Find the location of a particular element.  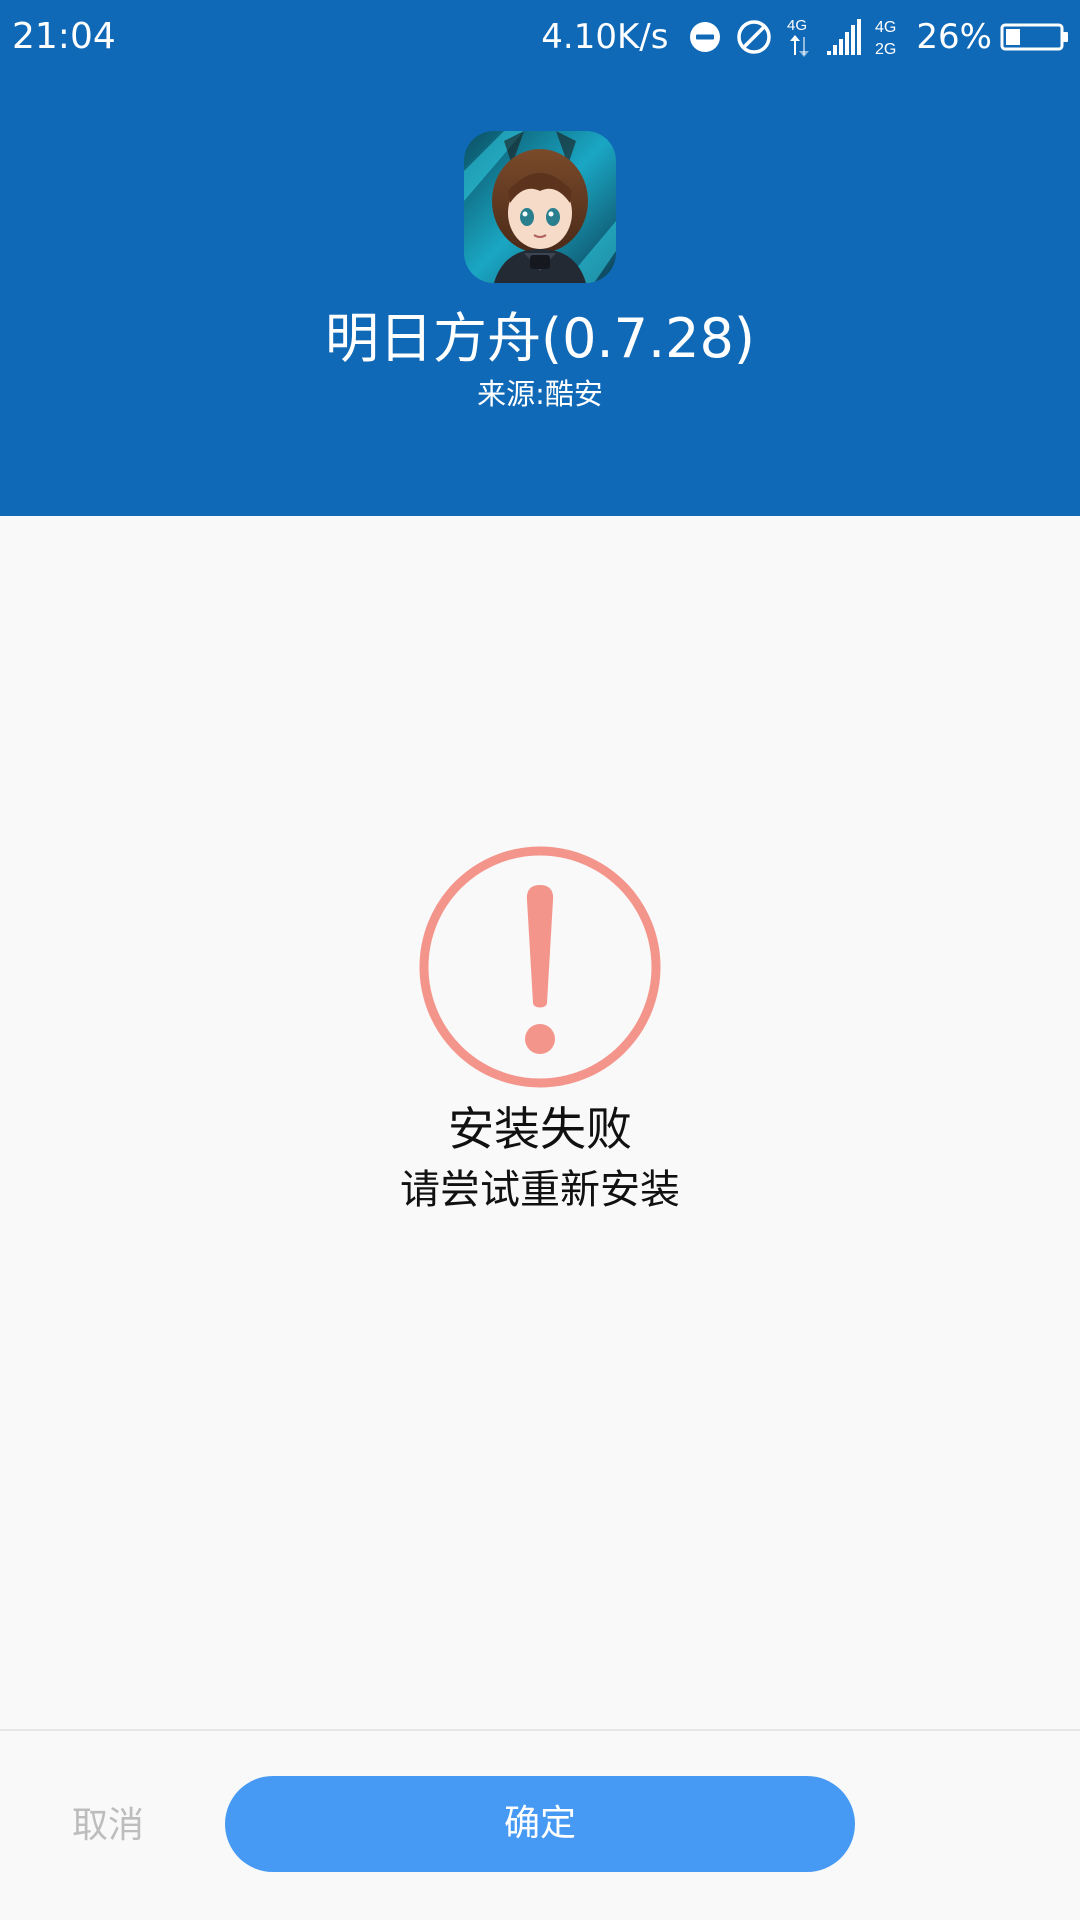

battery-fill is located at coordinates (1013, 37).